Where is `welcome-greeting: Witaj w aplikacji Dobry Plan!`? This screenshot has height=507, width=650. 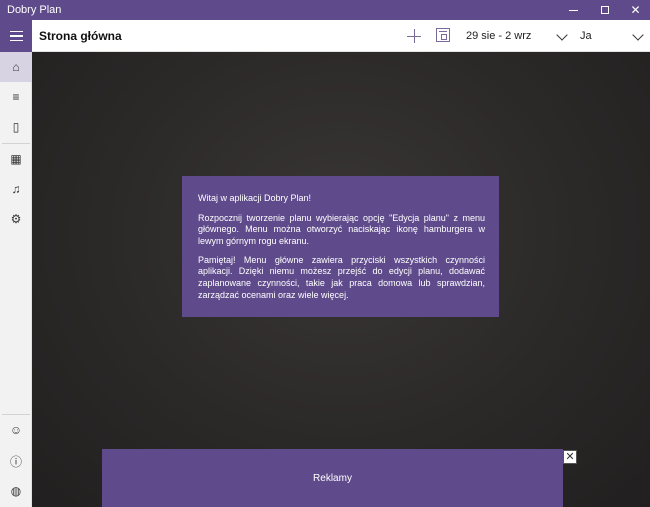
welcome-greeting: Witaj w aplikacji Dobry Plan! is located at coordinates (255, 198).